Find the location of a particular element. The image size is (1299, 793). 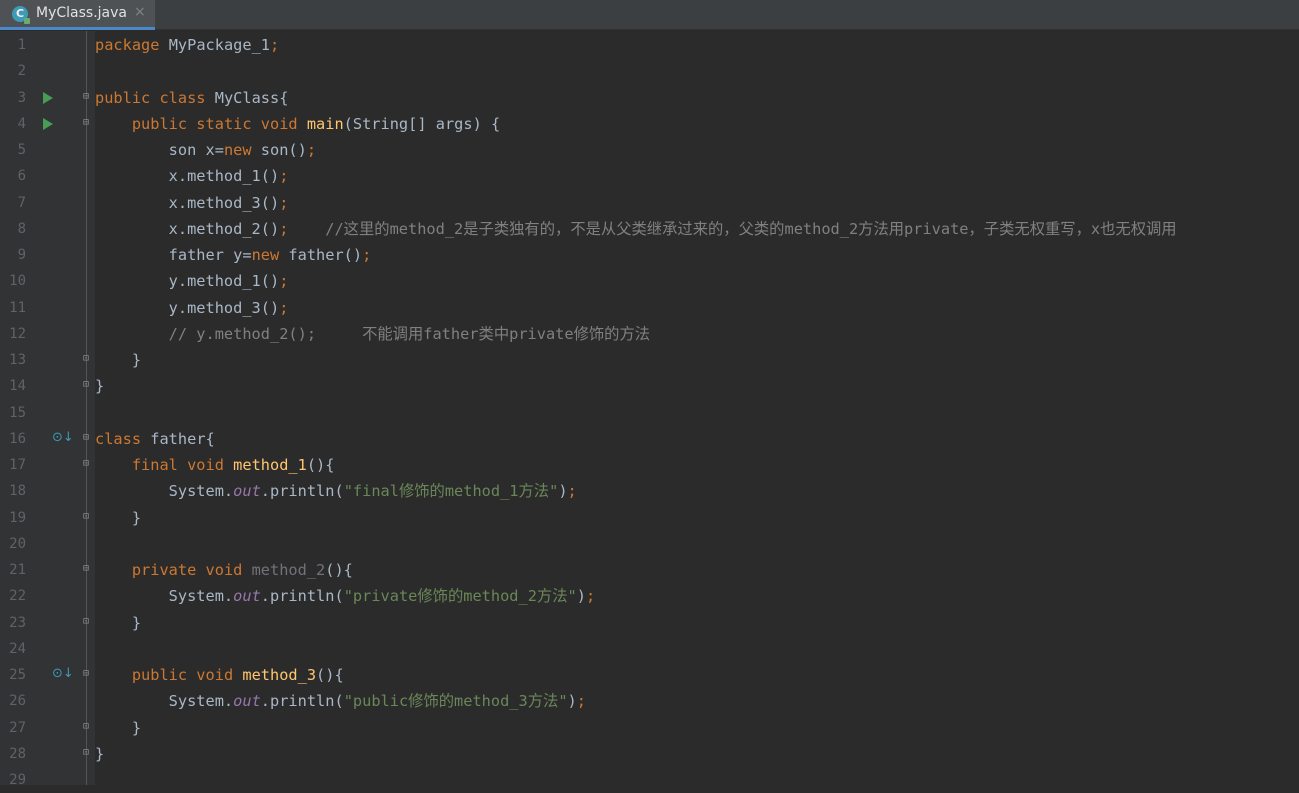

line-number: 3 is located at coordinates (13, 98).